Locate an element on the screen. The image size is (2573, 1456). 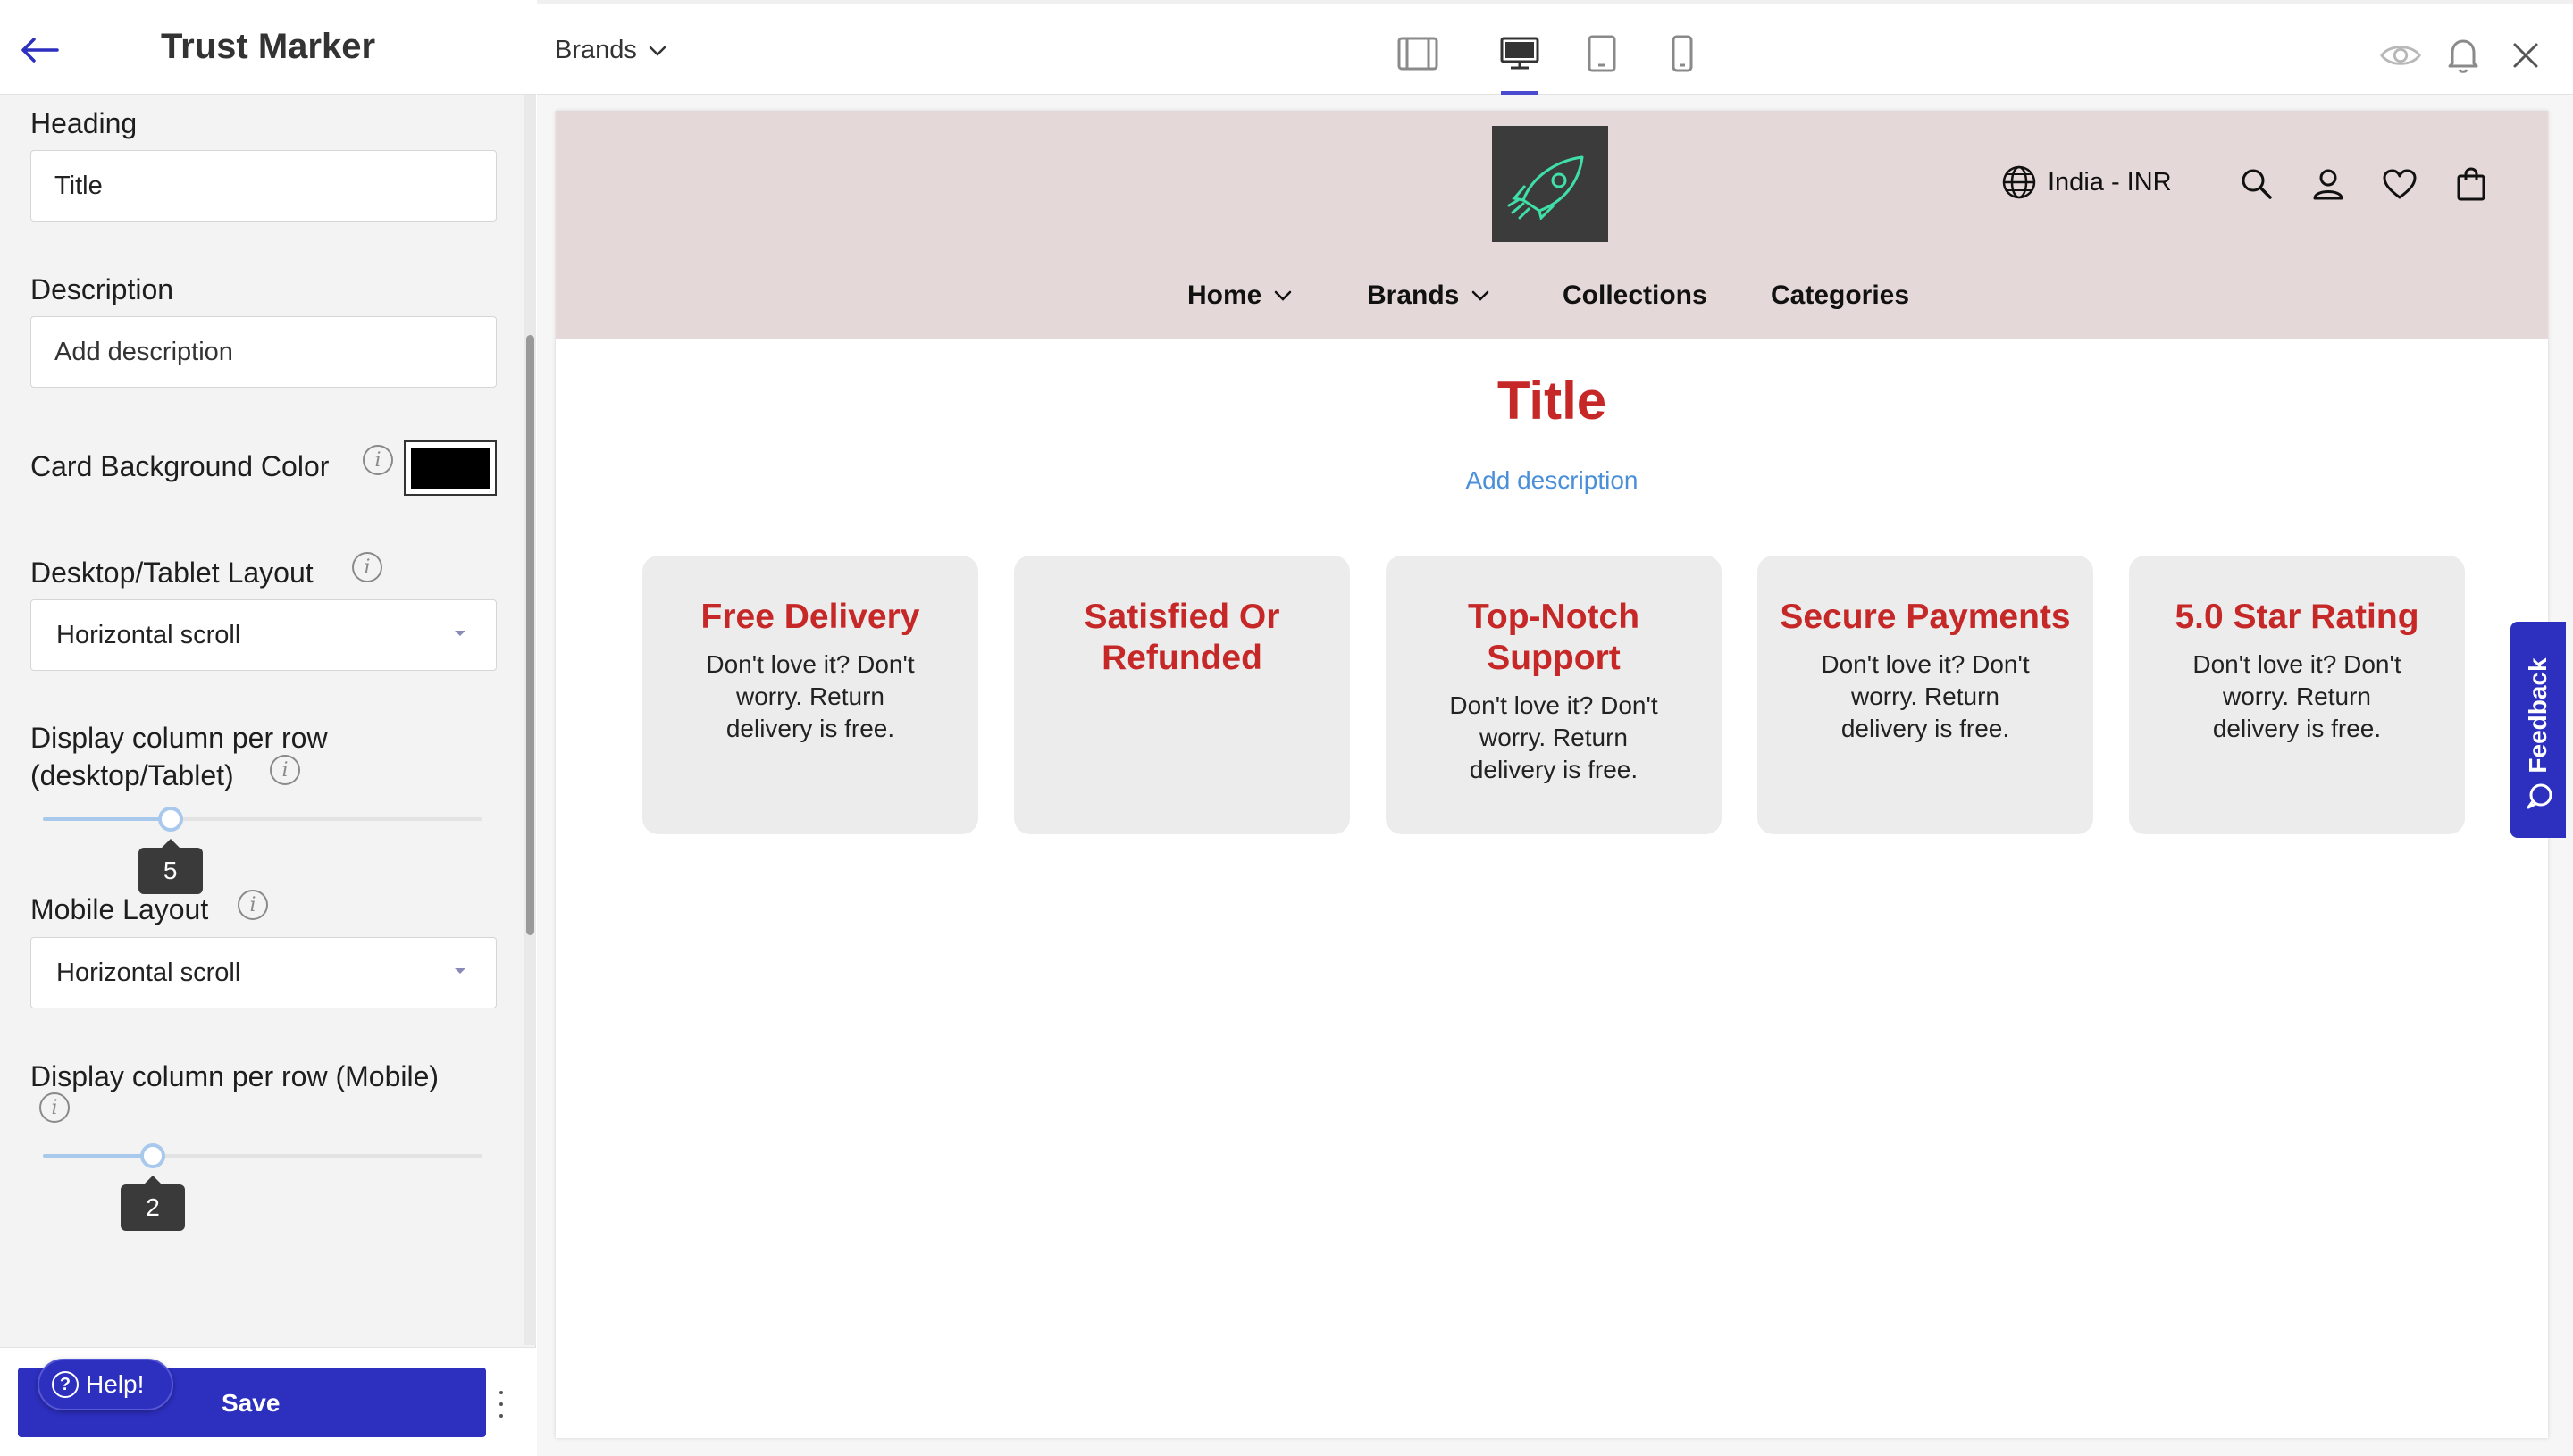
panel-footer: Save ? Help! is located at coordinates (268, 1401).